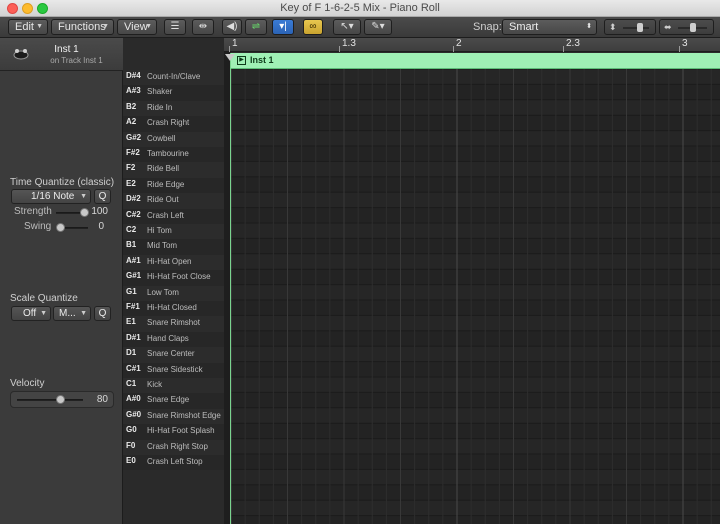 Image resolution: width=720 pixels, height=524 pixels. What do you see at coordinates (161, 138) in the screenshot?
I see `drum-name: Cowbell` at bounding box center [161, 138].